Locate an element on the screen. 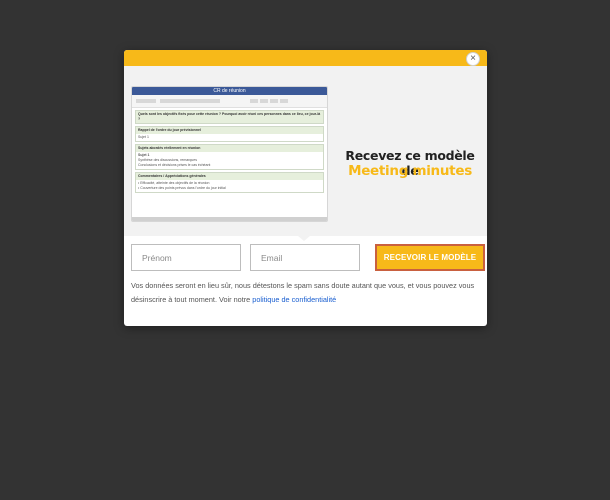 The width and height of the screenshot is (610, 500). preview-window-title: CR de réunion is located at coordinates (229, 91).